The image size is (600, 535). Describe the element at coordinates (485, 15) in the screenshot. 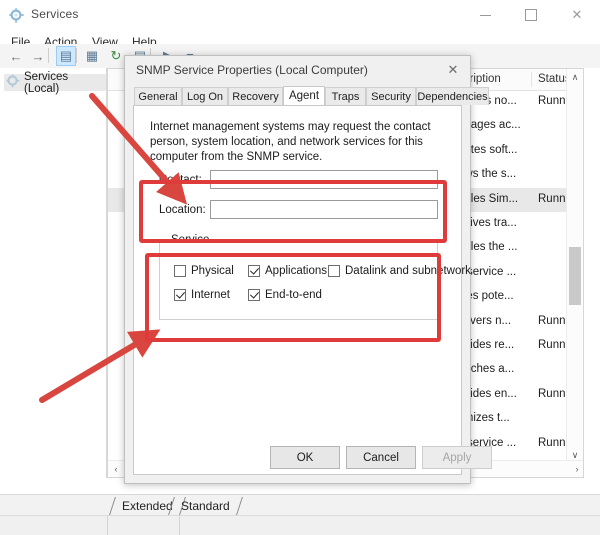

I see `minimize-button` at that location.